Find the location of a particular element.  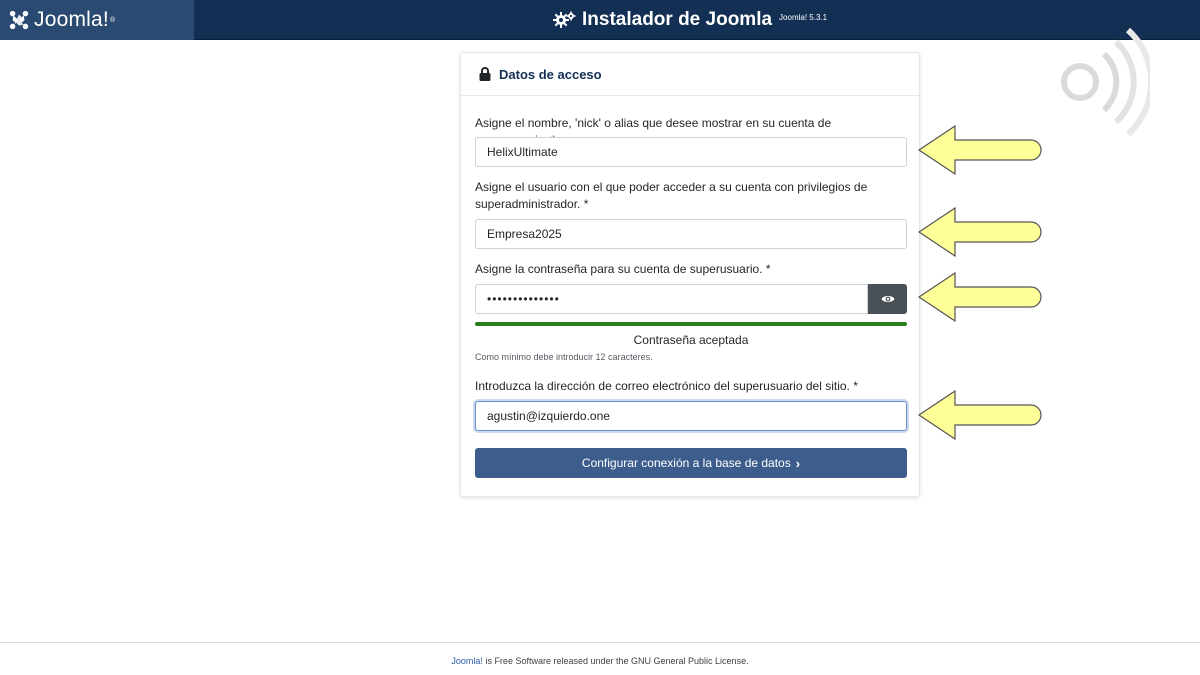

lock-icon is located at coordinates (485, 74).